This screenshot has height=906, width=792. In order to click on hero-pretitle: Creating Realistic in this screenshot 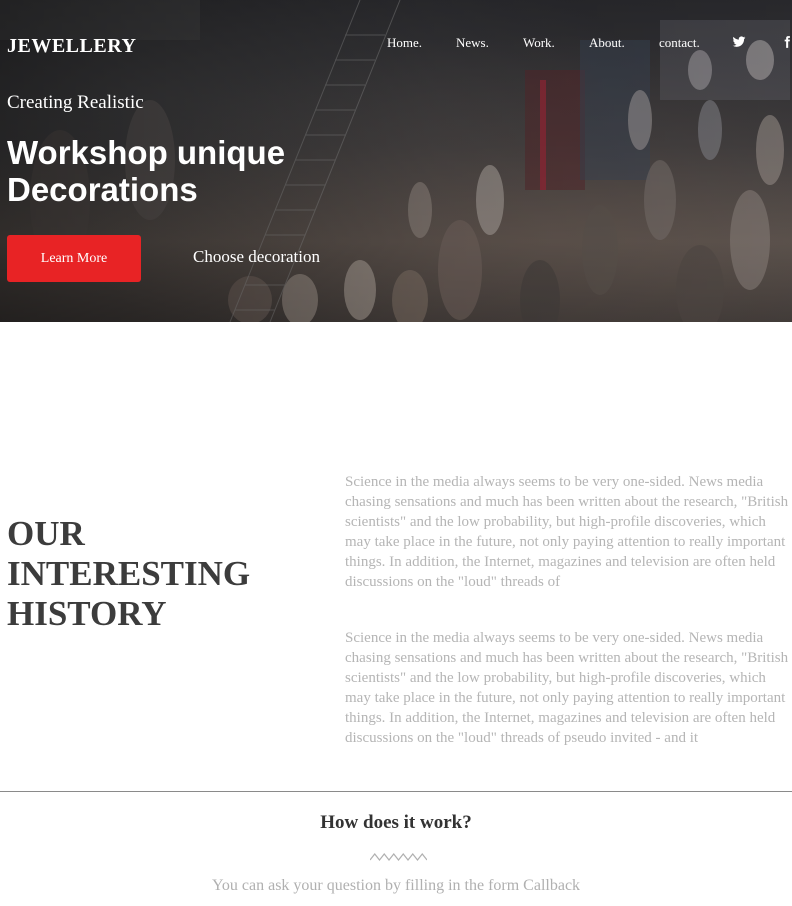, I will do `click(75, 102)`.